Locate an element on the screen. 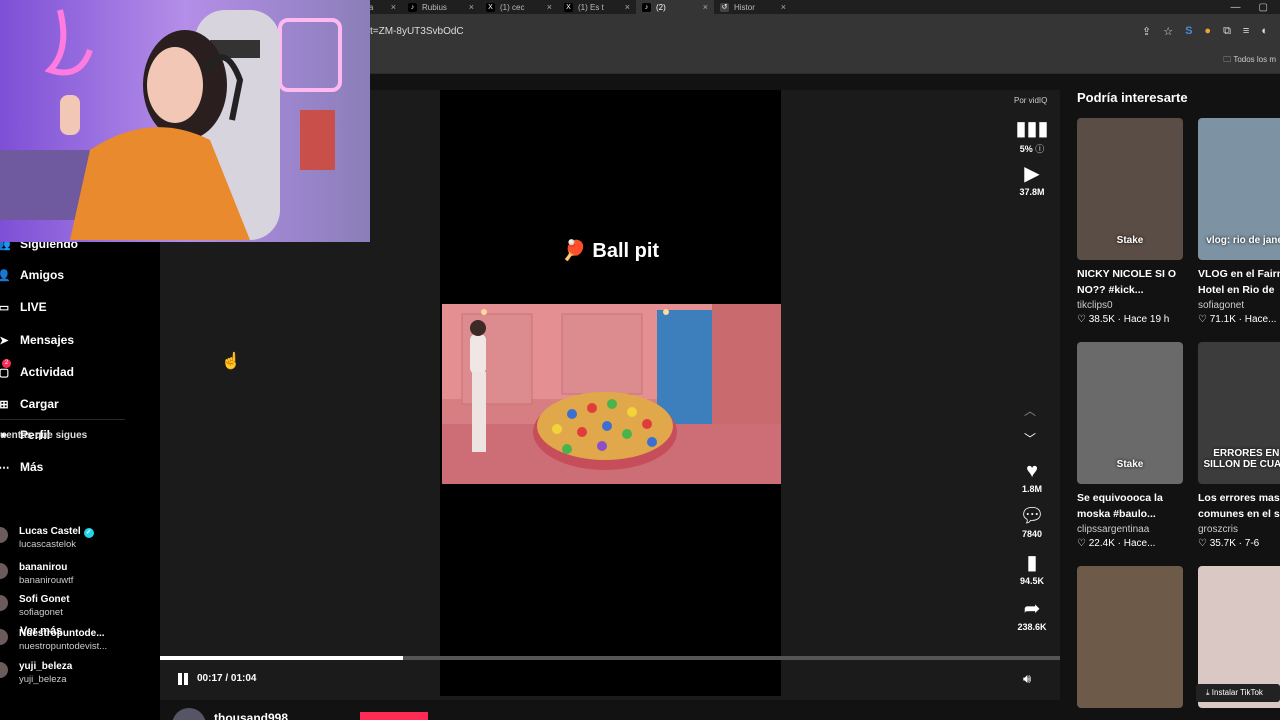 Image resolution: width=1280 pixels, height=720 pixels. browser-tab: X (1) Es t × is located at coordinates (597, 7).